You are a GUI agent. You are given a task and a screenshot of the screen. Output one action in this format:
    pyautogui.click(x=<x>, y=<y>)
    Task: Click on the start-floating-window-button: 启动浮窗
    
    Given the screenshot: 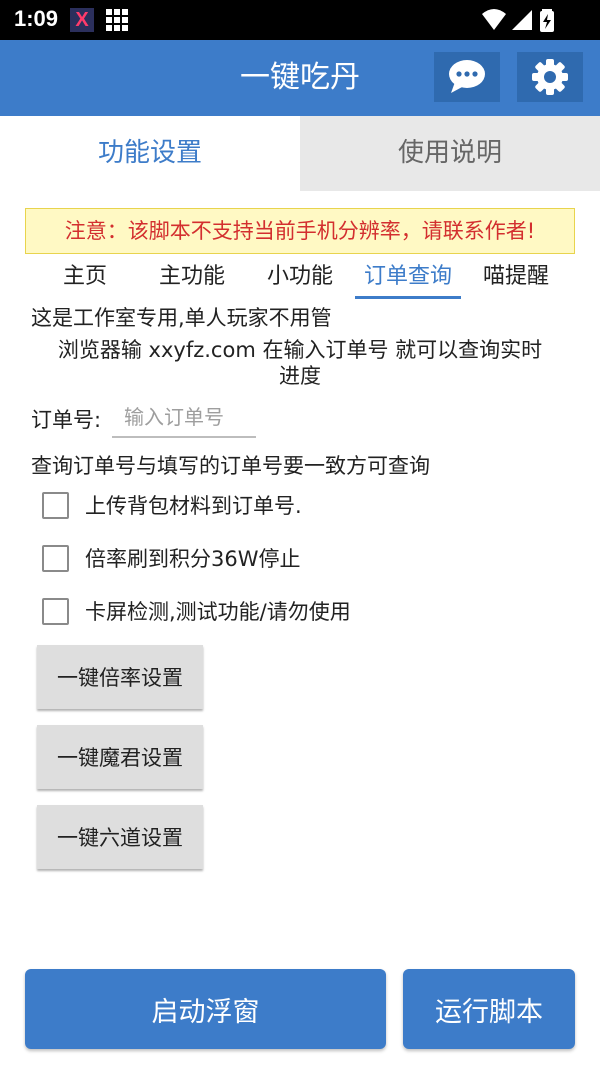 What is the action you would take?
    pyautogui.click(x=205, y=1009)
    